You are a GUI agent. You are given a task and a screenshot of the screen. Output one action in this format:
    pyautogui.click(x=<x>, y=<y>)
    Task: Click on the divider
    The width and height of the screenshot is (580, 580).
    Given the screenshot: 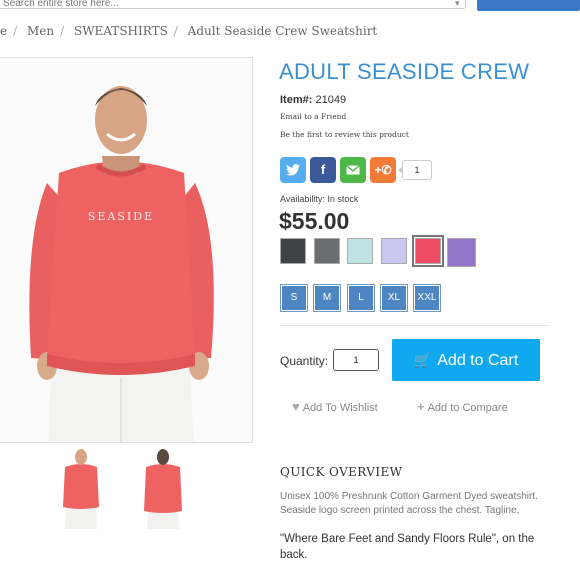 What is the action you would take?
    pyautogui.click(x=415, y=325)
    